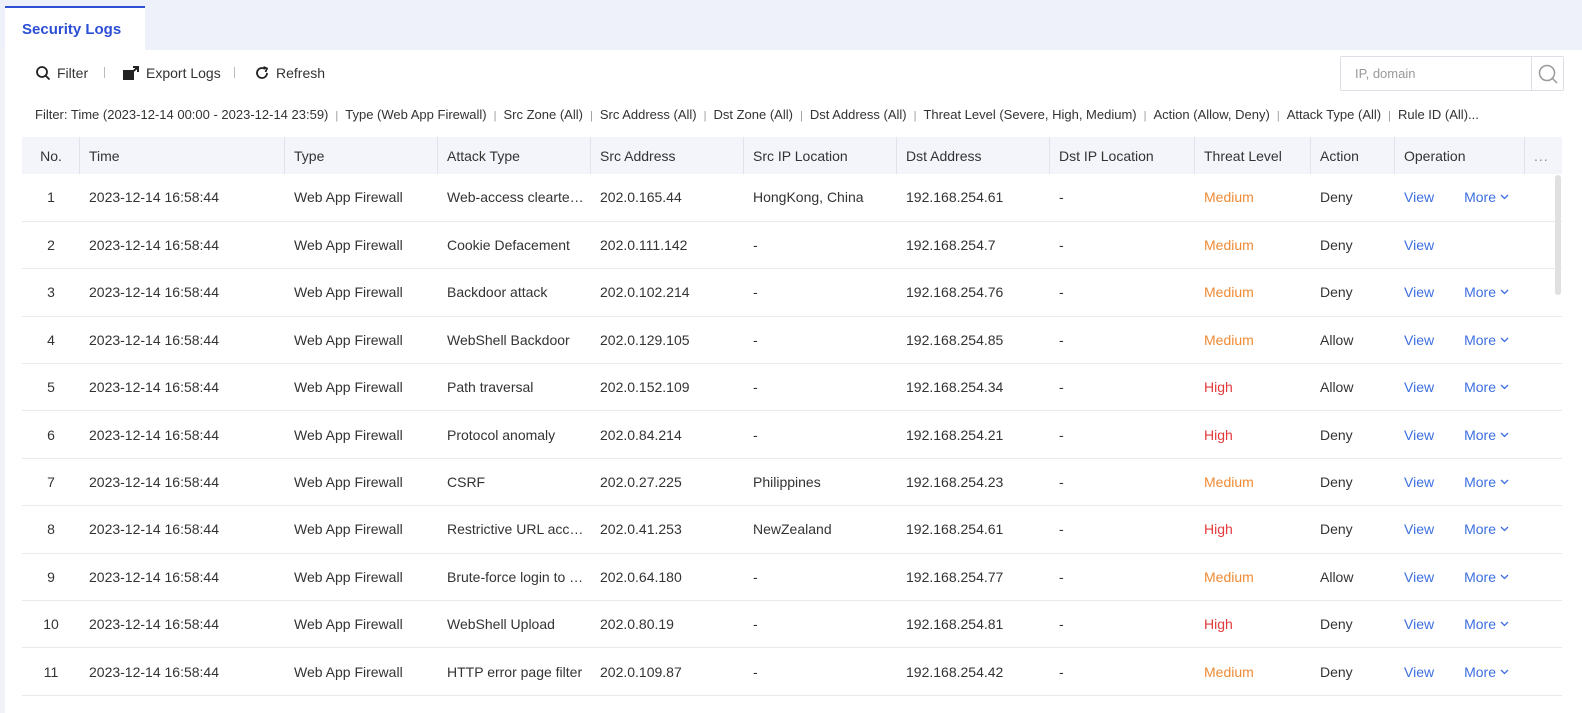  I want to click on cell-operation: View More, so click(1460, 434).